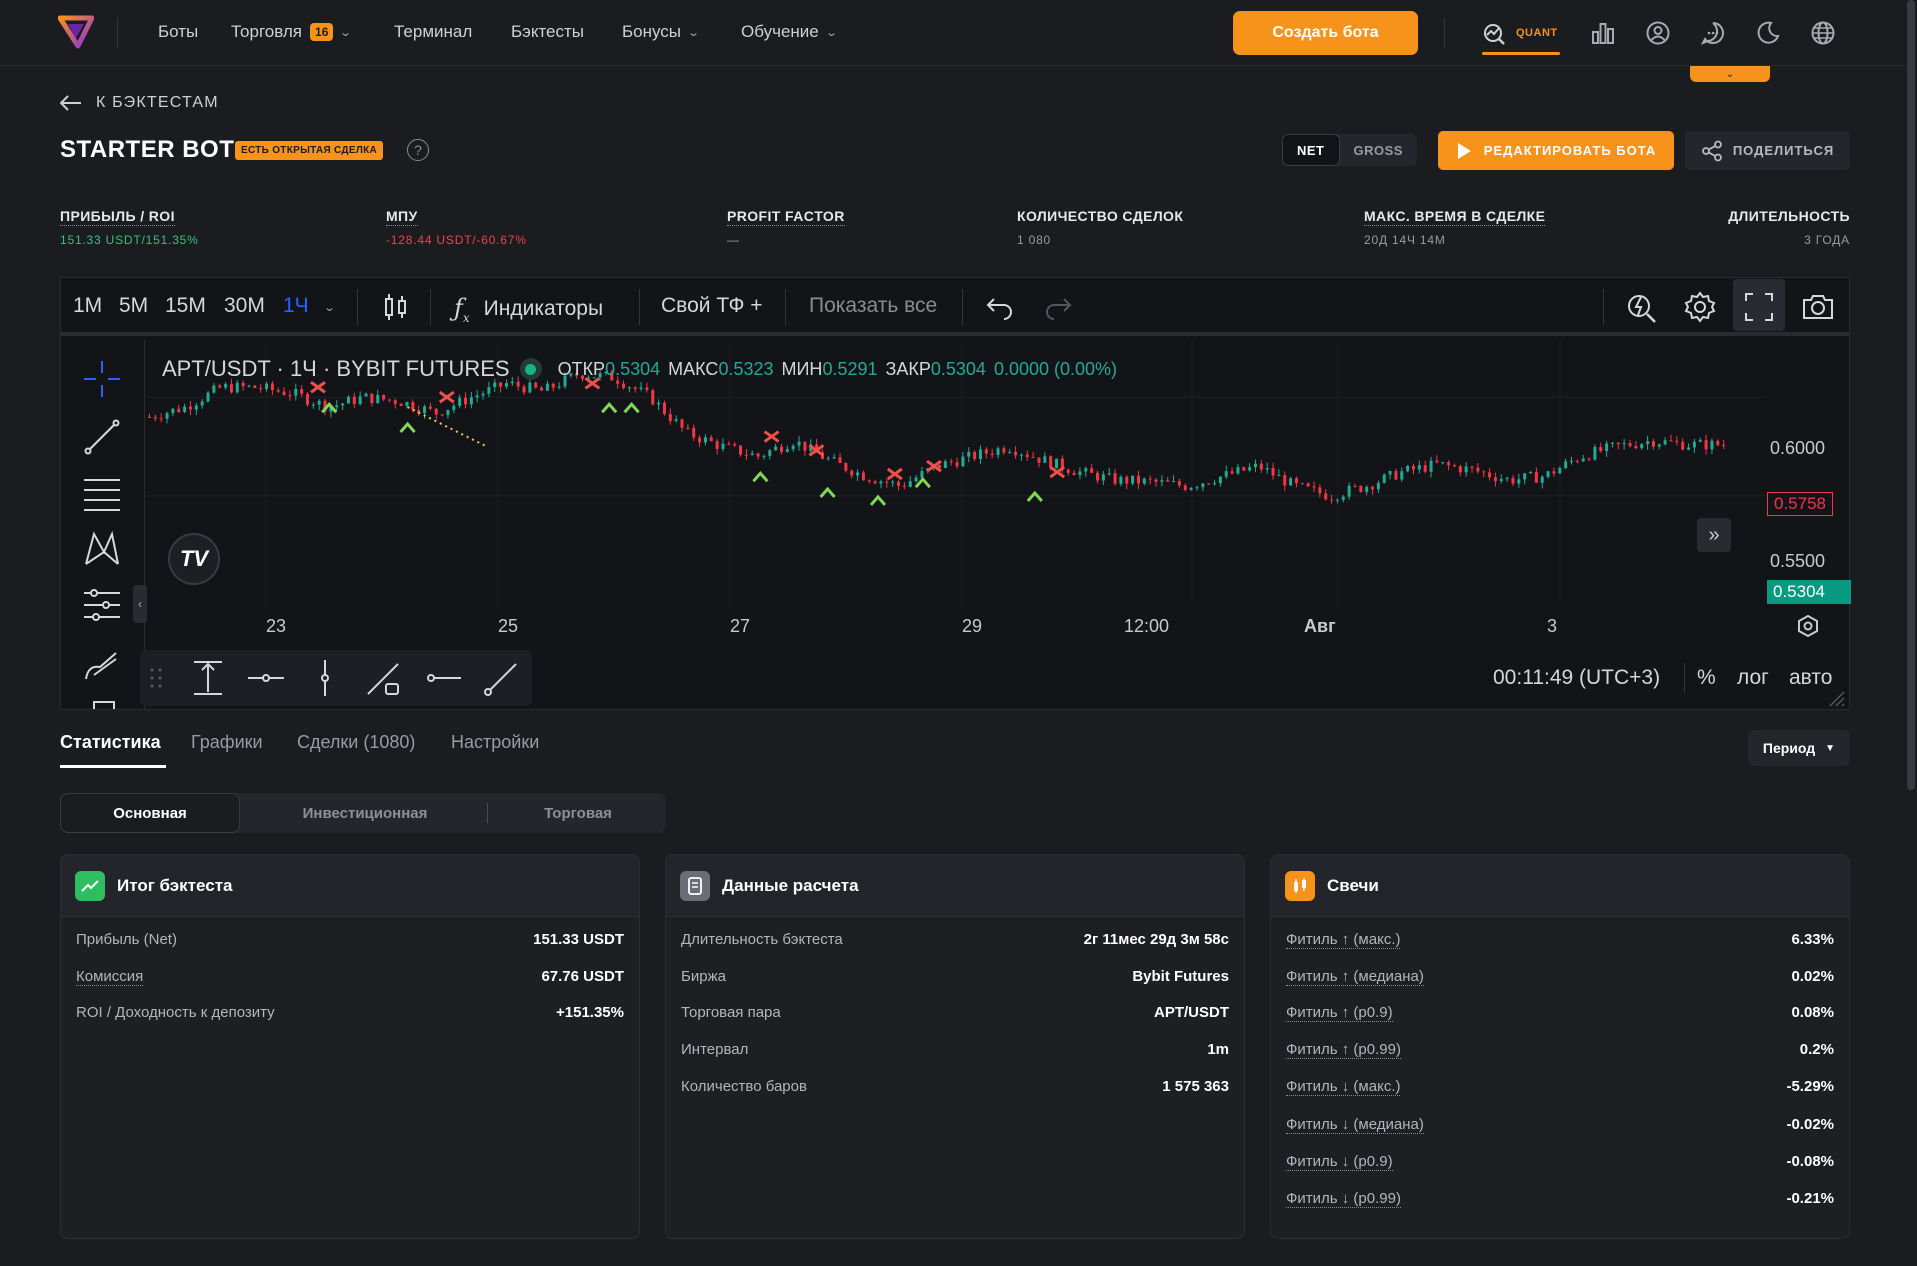 The width and height of the screenshot is (1917, 1266). What do you see at coordinates (1355, 977) in the screenshot?
I see `stat-key: Фитиль ↑ (медиана)` at bounding box center [1355, 977].